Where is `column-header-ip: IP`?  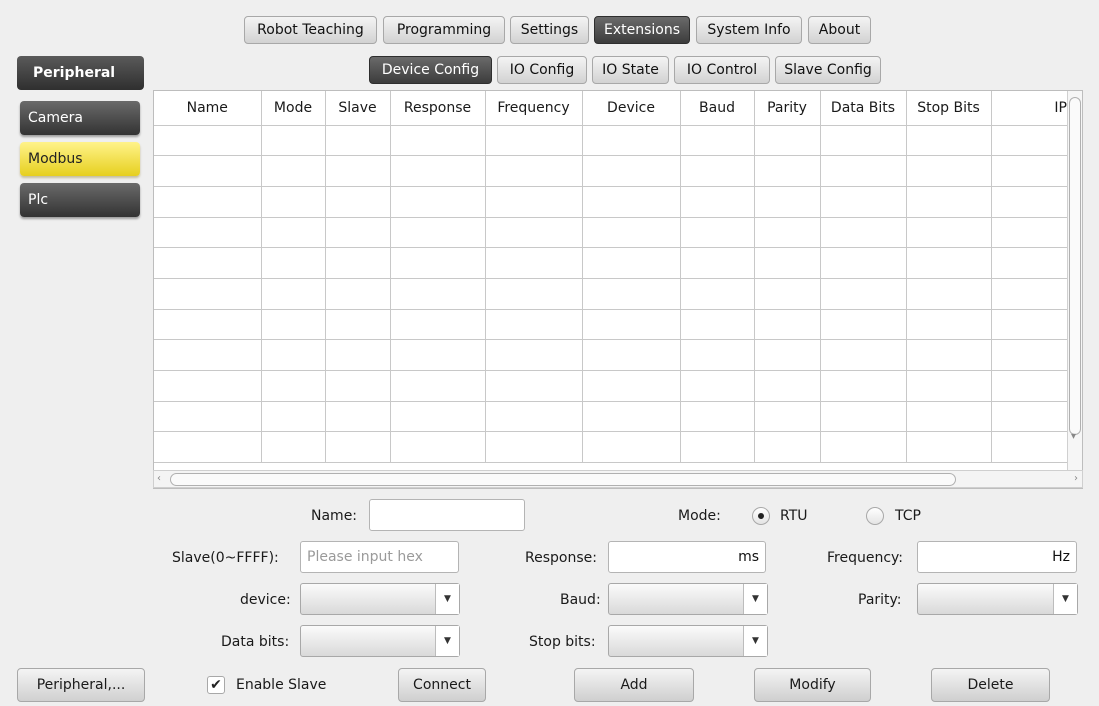 column-header-ip: IP is located at coordinates (1030, 108).